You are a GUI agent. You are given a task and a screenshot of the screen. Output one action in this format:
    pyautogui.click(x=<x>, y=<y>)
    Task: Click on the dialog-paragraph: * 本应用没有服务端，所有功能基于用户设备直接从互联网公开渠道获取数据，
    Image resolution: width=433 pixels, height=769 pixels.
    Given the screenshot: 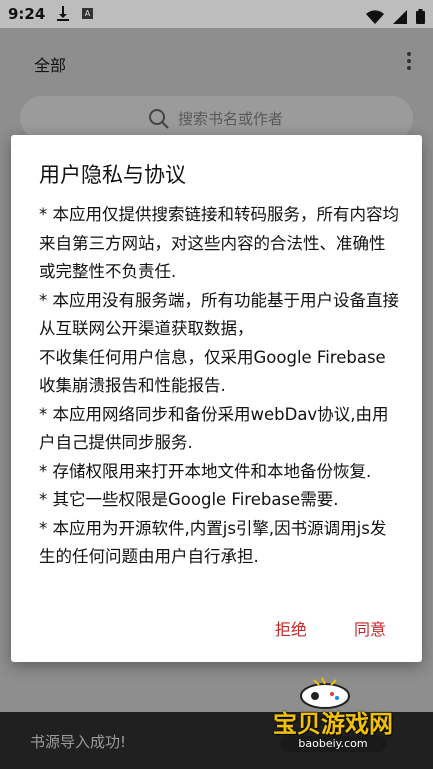 What is the action you would take?
    pyautogui.click(x=219, y=314)
    